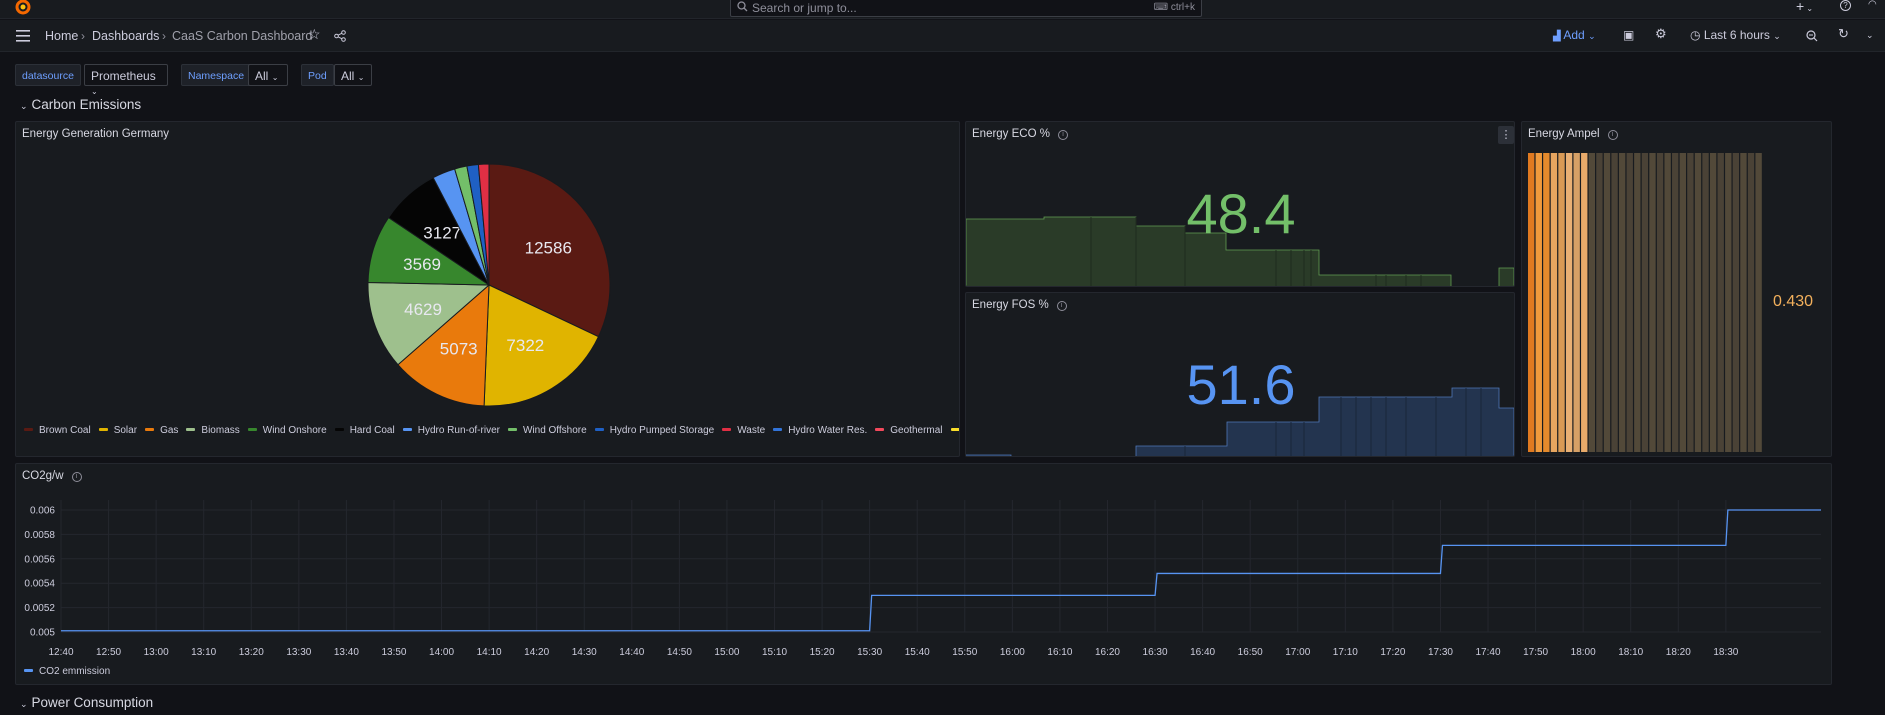  Describe the element at coordinates (1812, 36) in the screenshot. I see `zoom-out-icon` at that location.